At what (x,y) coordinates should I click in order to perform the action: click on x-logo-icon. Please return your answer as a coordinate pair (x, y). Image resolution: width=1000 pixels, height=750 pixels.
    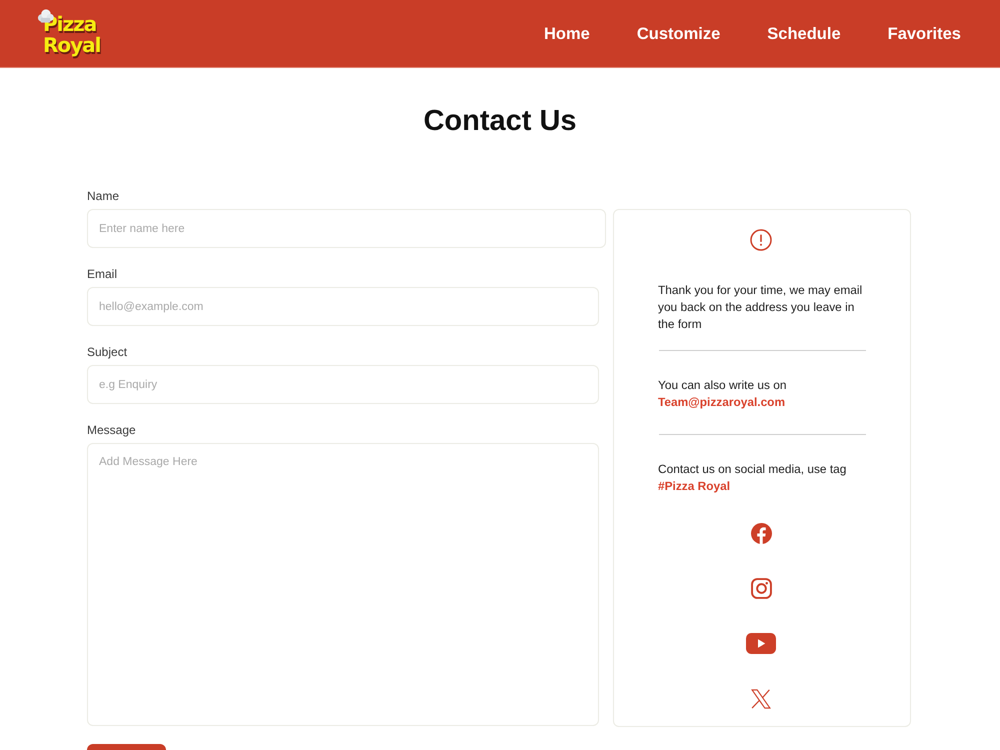
    Looking at the image, I should click on (761, 699).